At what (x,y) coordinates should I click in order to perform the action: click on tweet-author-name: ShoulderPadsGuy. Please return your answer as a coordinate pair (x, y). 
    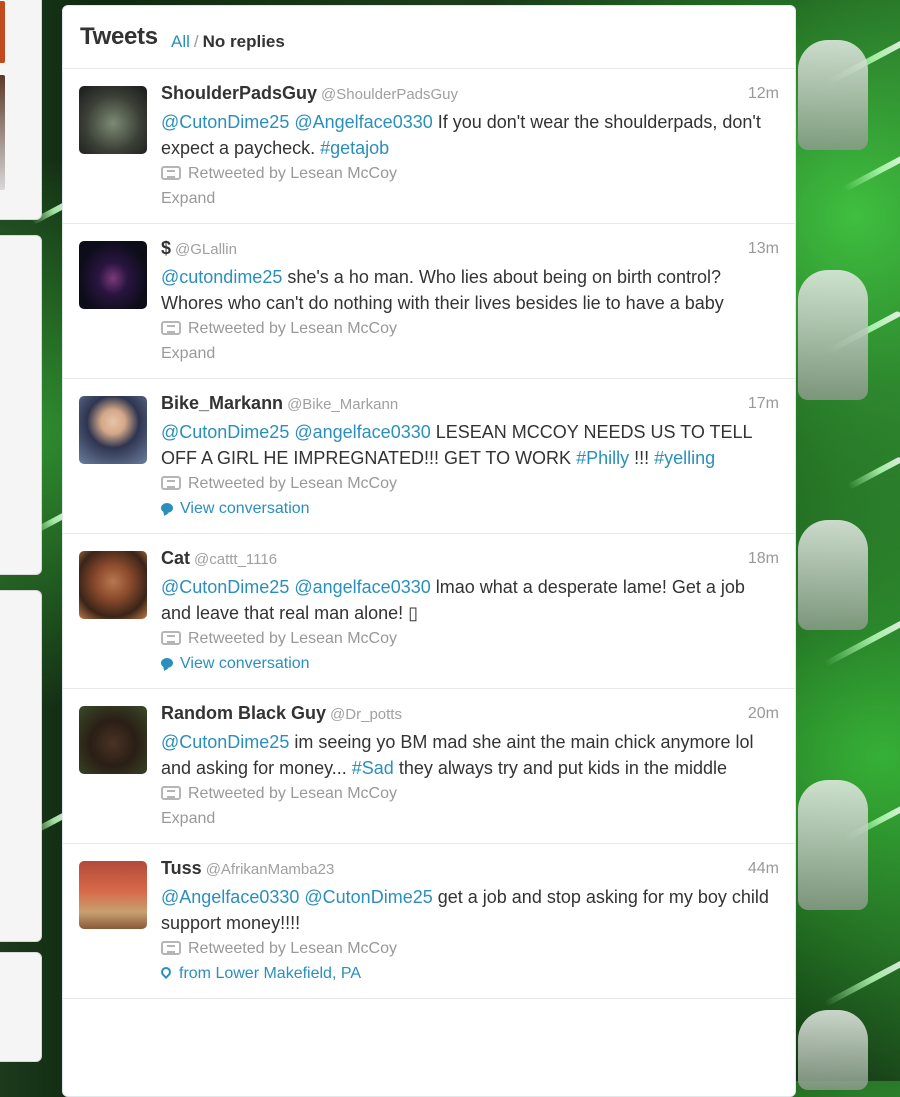
    Looking at the image, I should click on (239, 93).